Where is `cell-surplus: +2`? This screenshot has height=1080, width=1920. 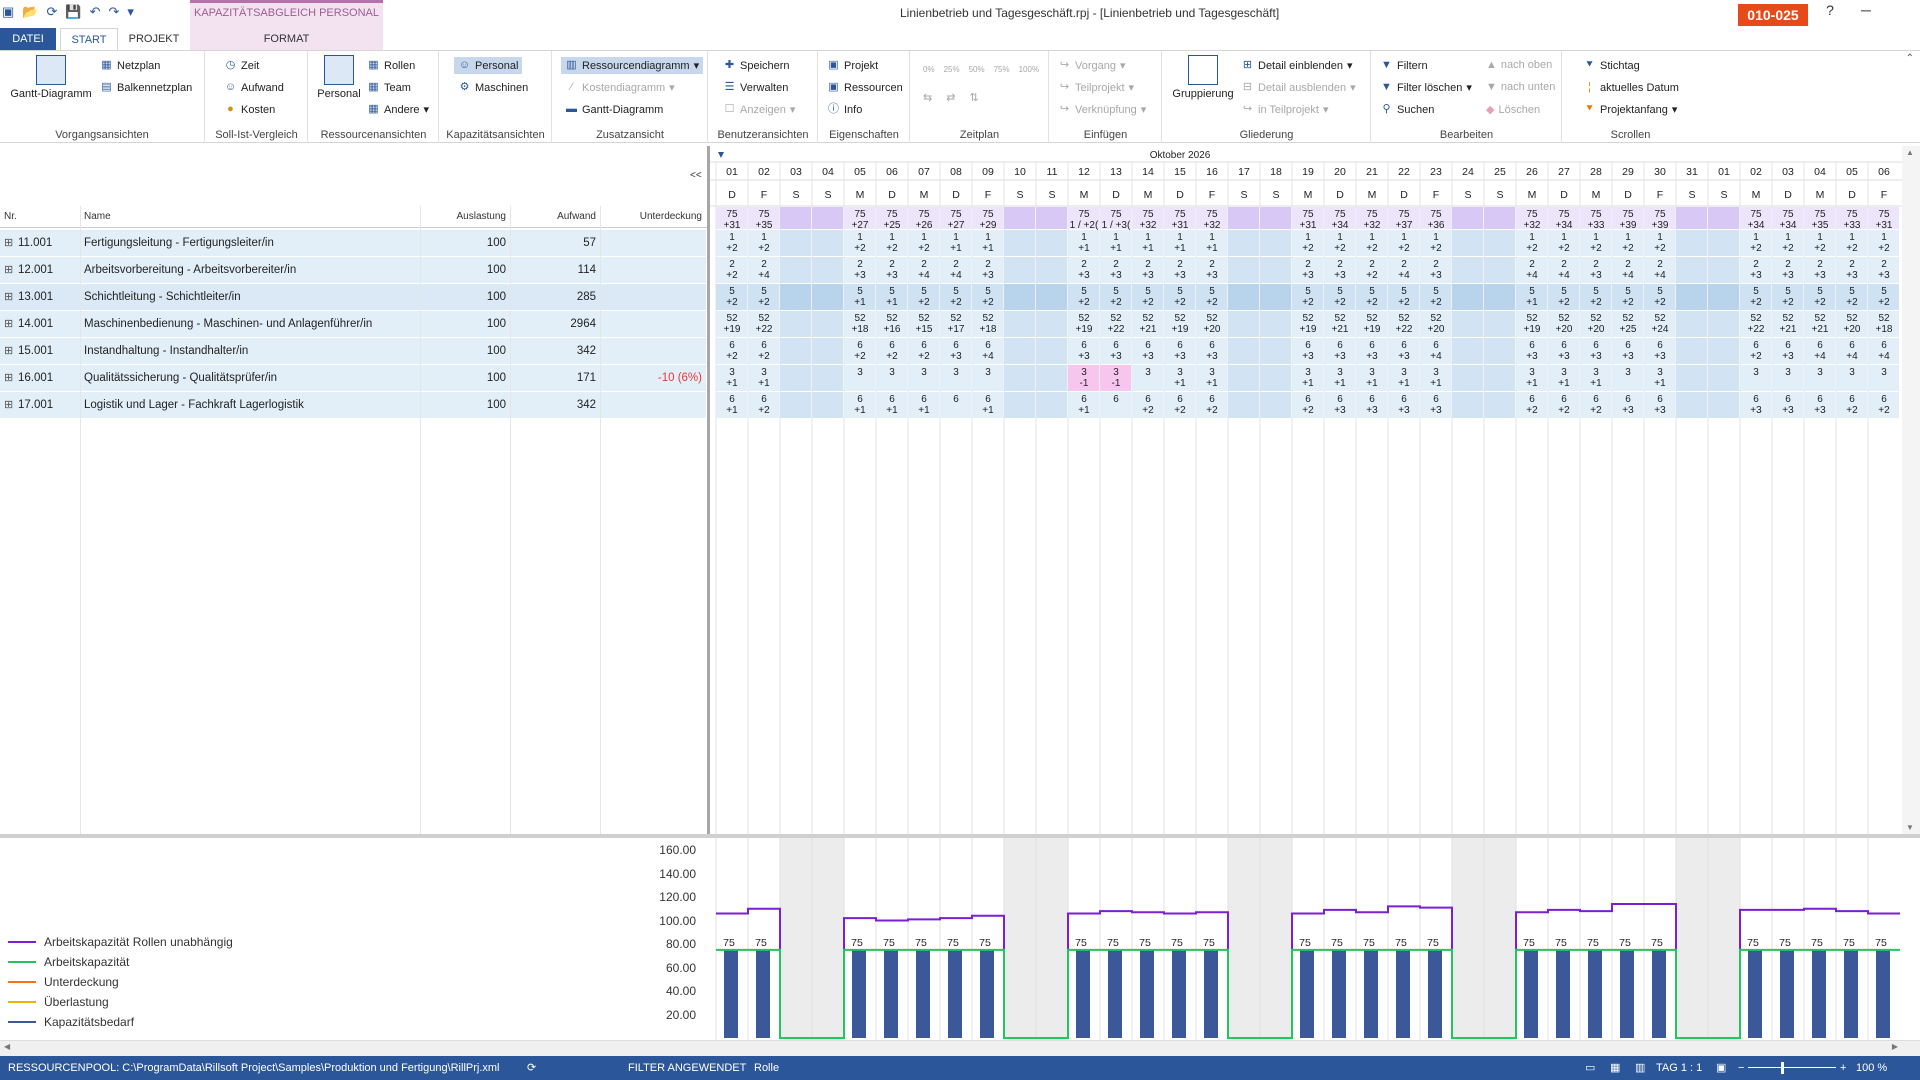 cell-surplus: +2 is located at coordinates (1820, 248).